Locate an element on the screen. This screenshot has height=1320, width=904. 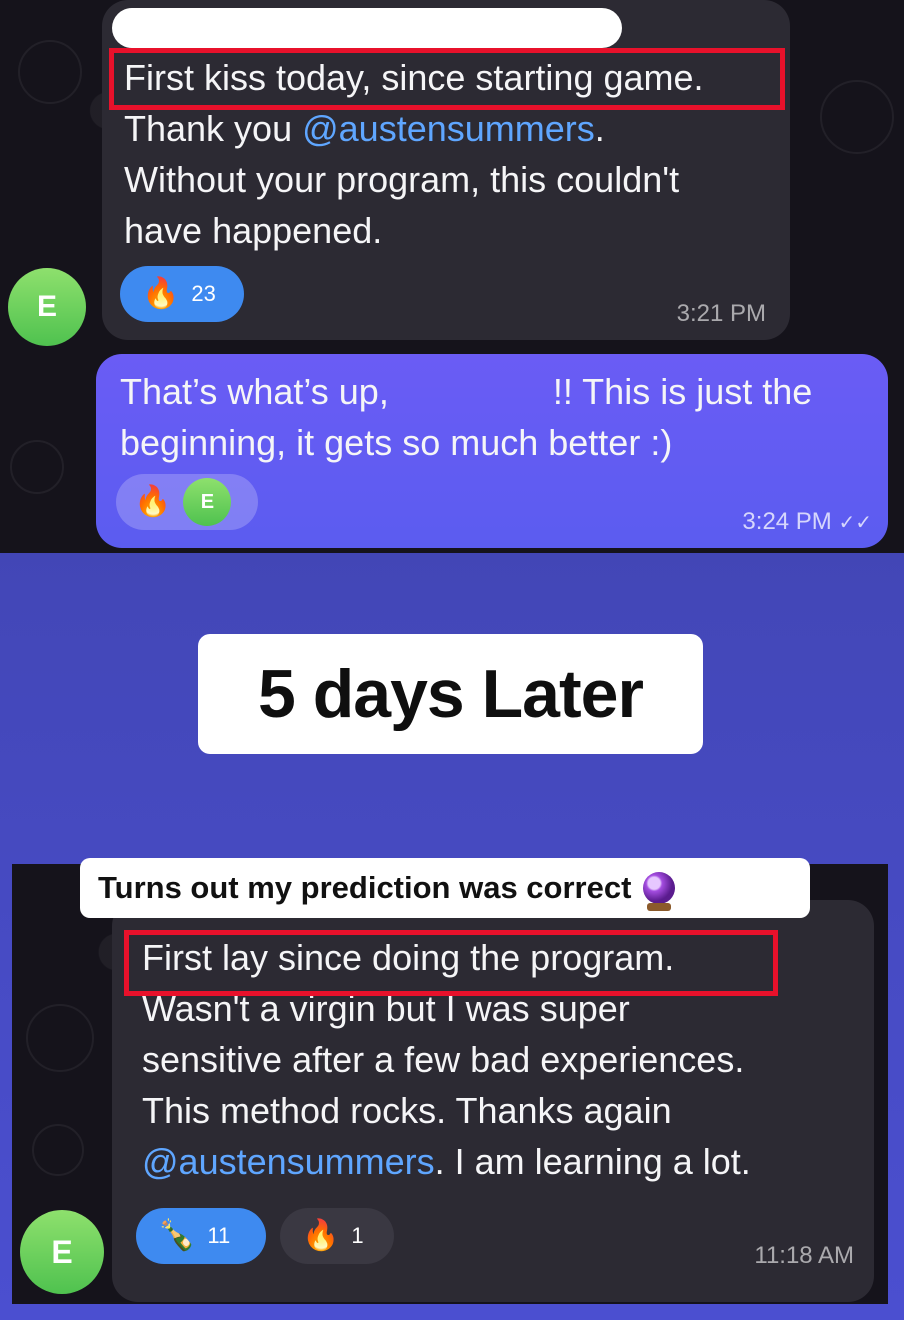
message-line-2: Thank you is located at coordinates (213, 128).